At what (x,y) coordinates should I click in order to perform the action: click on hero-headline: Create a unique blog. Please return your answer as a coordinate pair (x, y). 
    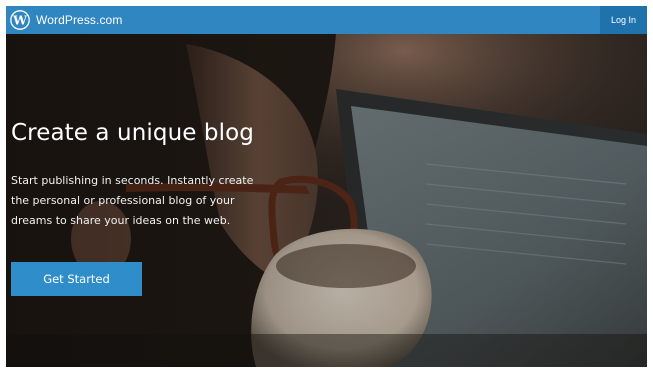
    Looking at the image, I should click on (132, 133).